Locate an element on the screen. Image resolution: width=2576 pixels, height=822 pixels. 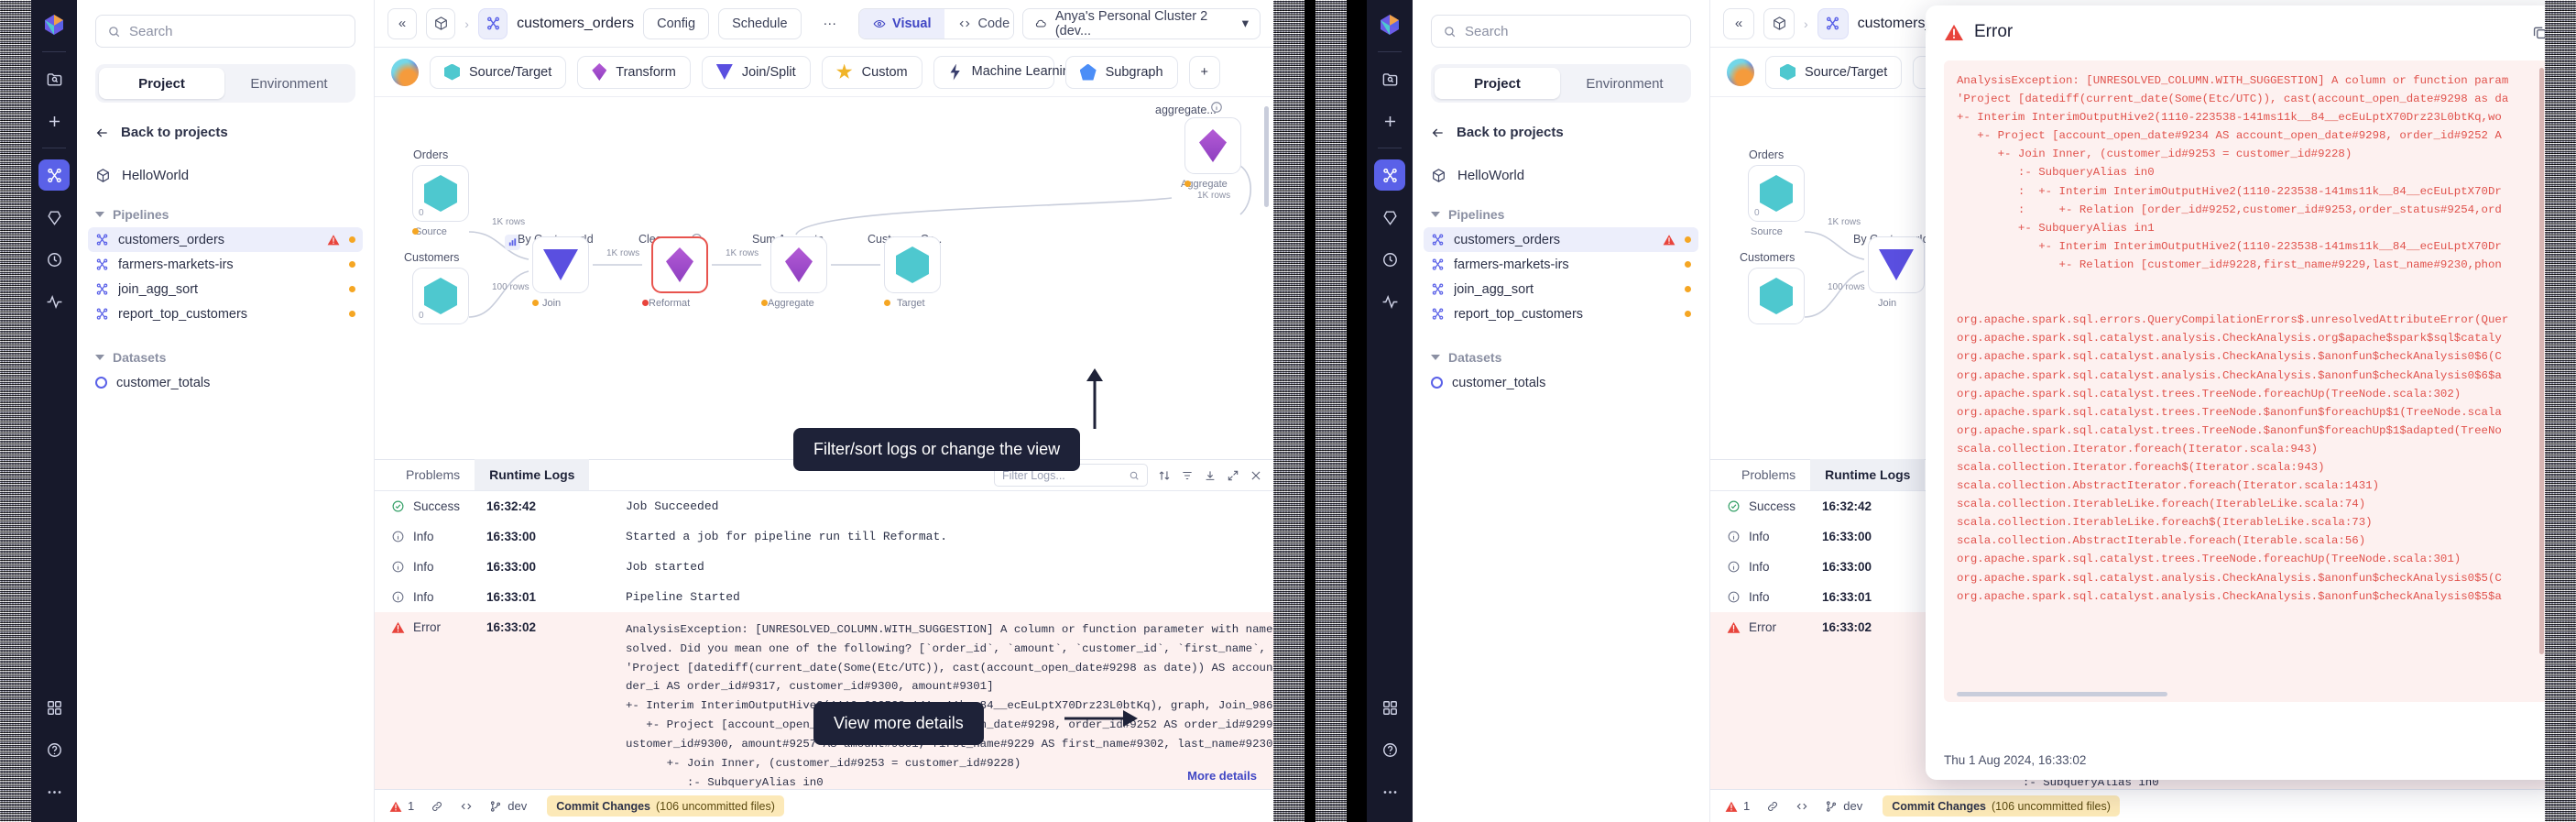
canvas-node-sum-amounts is located at coordinates (799, 264).